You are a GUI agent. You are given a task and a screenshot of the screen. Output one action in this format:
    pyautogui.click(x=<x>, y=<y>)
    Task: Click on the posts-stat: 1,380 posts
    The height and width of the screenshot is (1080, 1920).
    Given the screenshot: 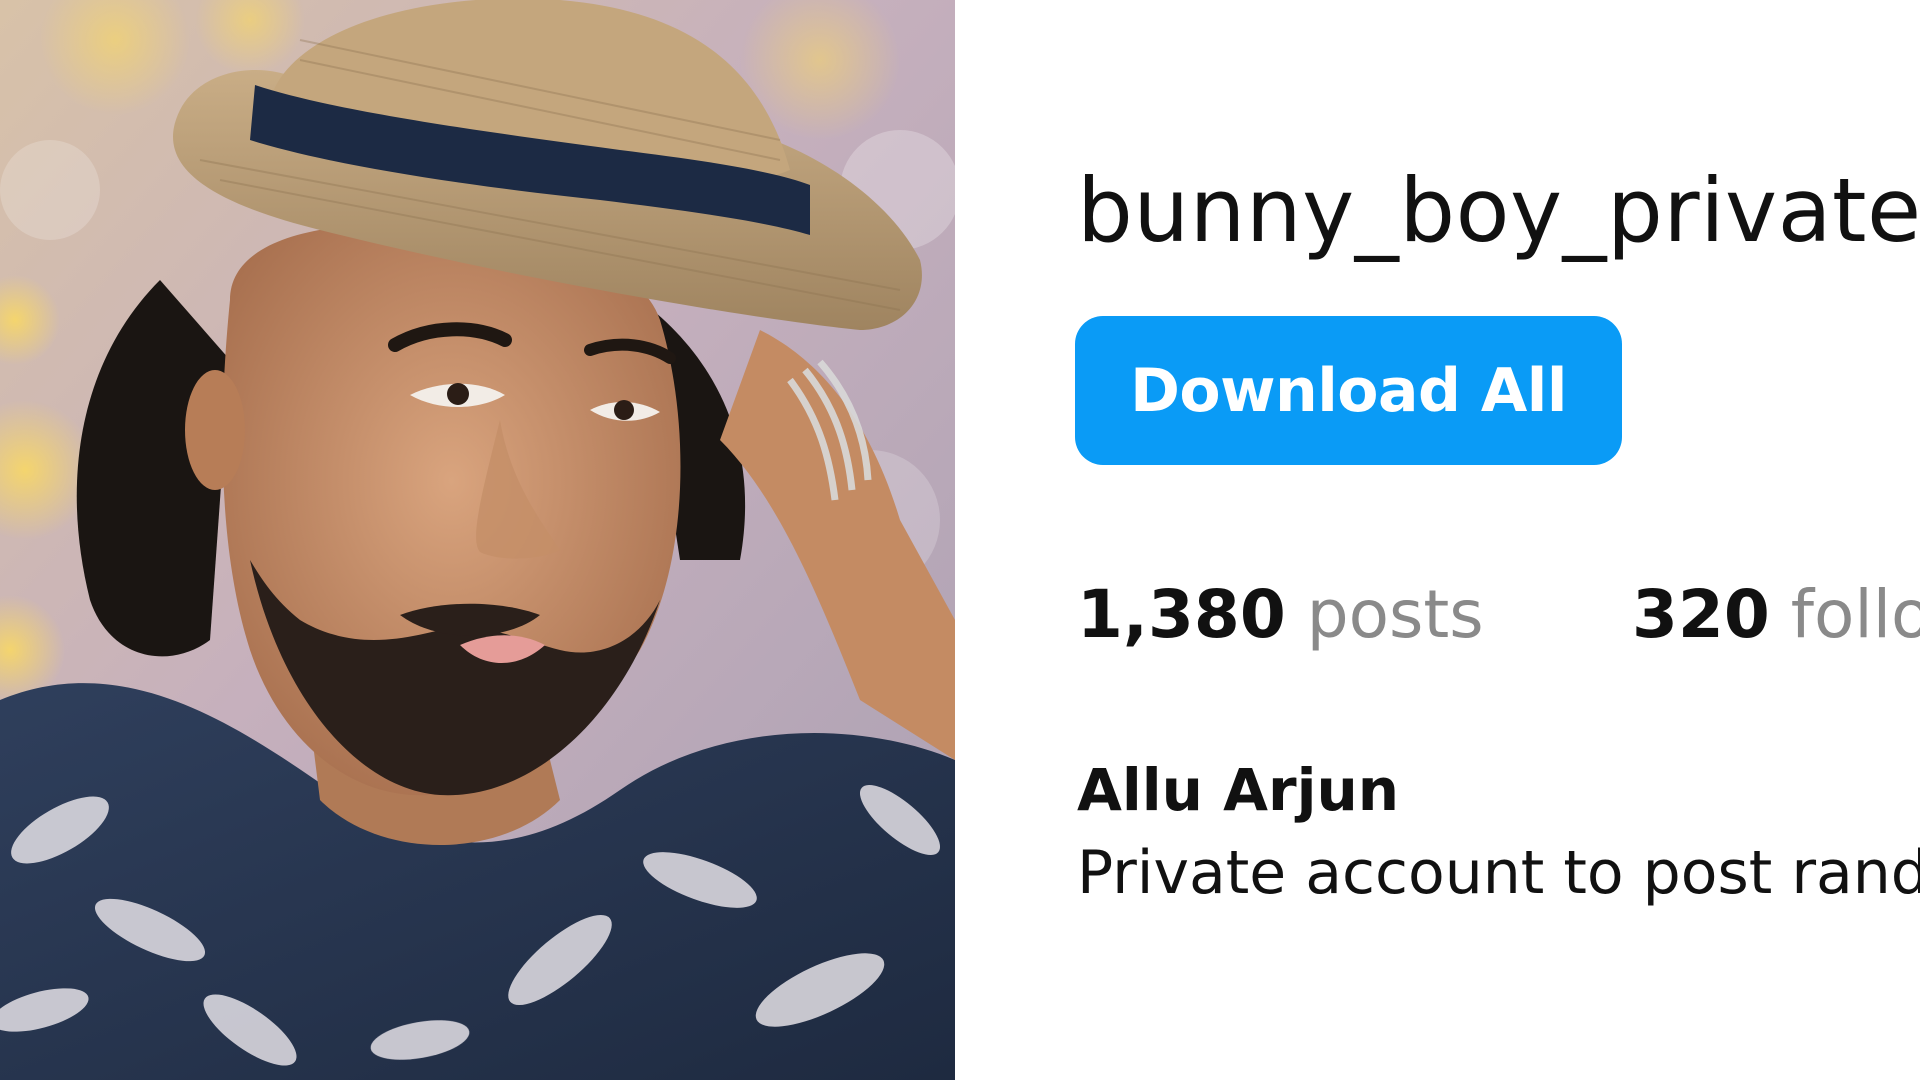 What is the action you would take?
    pyautogui.click(x=1280, y=615)
    